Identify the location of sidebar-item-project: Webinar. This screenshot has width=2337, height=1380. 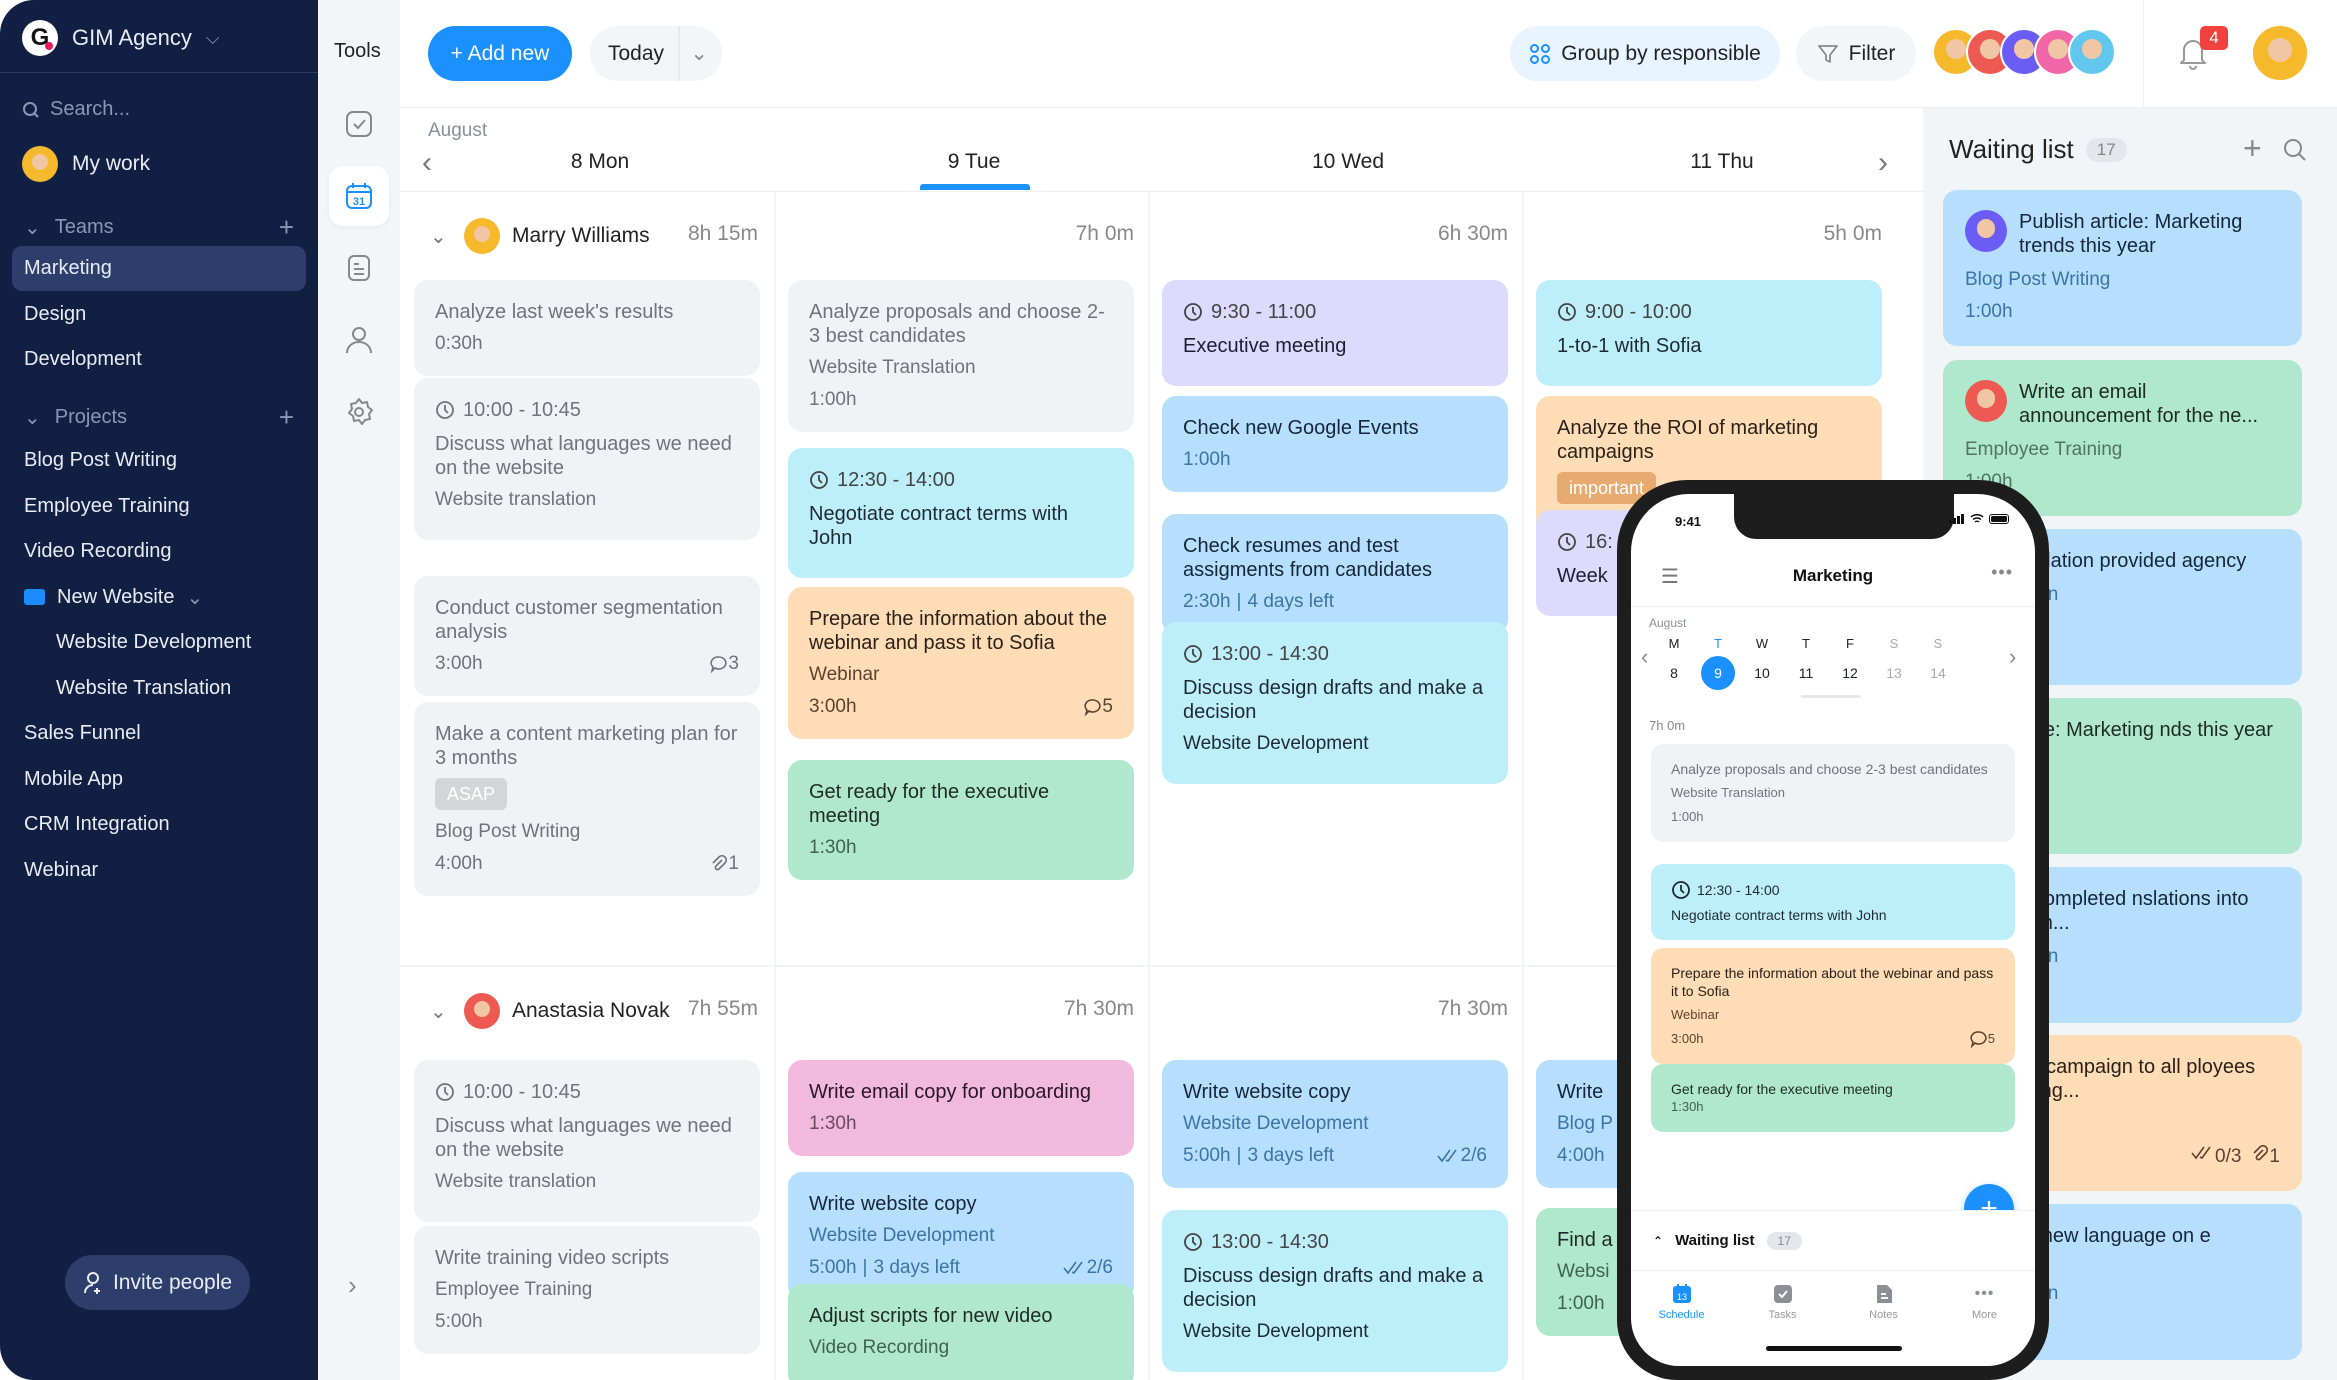
(159, 870).